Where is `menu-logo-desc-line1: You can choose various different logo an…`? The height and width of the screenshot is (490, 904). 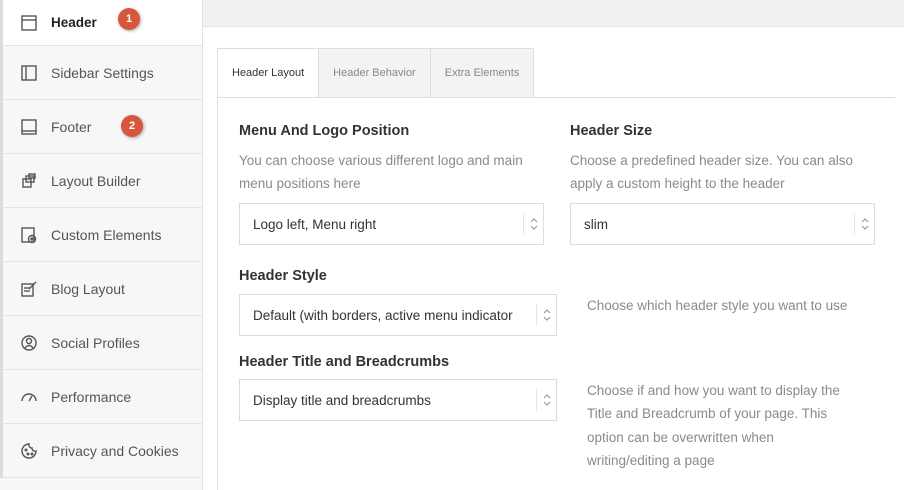 menu-logo-desc-line1: You can choose various different logo an… is located at coordinates (381, 160).